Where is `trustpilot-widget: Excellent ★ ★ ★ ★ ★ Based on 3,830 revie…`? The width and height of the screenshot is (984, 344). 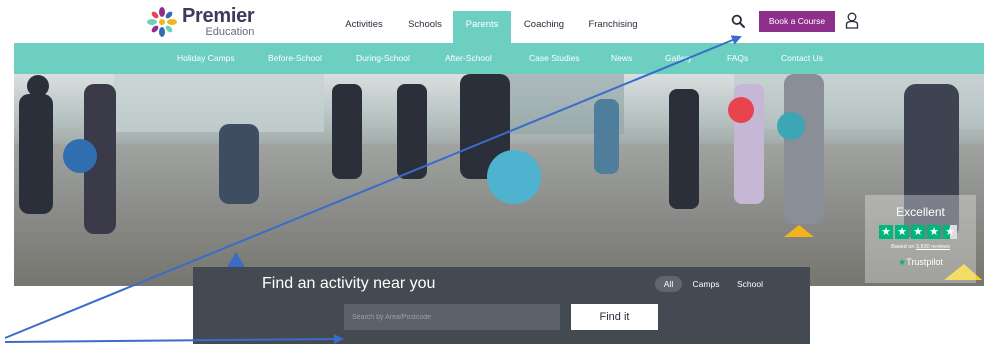 trustpilot-widget: Excellent ★ ★ ★ ★ ★ Based on 3,830 revie… is located at coordinates (920, 239).